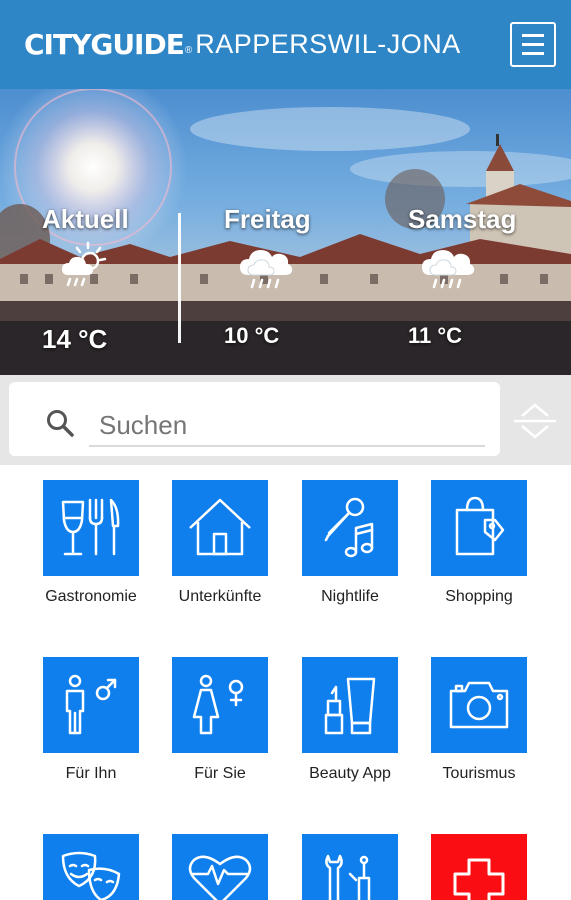  What do you see at coordinates (91, 875) in the screenshot?
I see `theater-masks-icon` at bounding box center [91, 875].